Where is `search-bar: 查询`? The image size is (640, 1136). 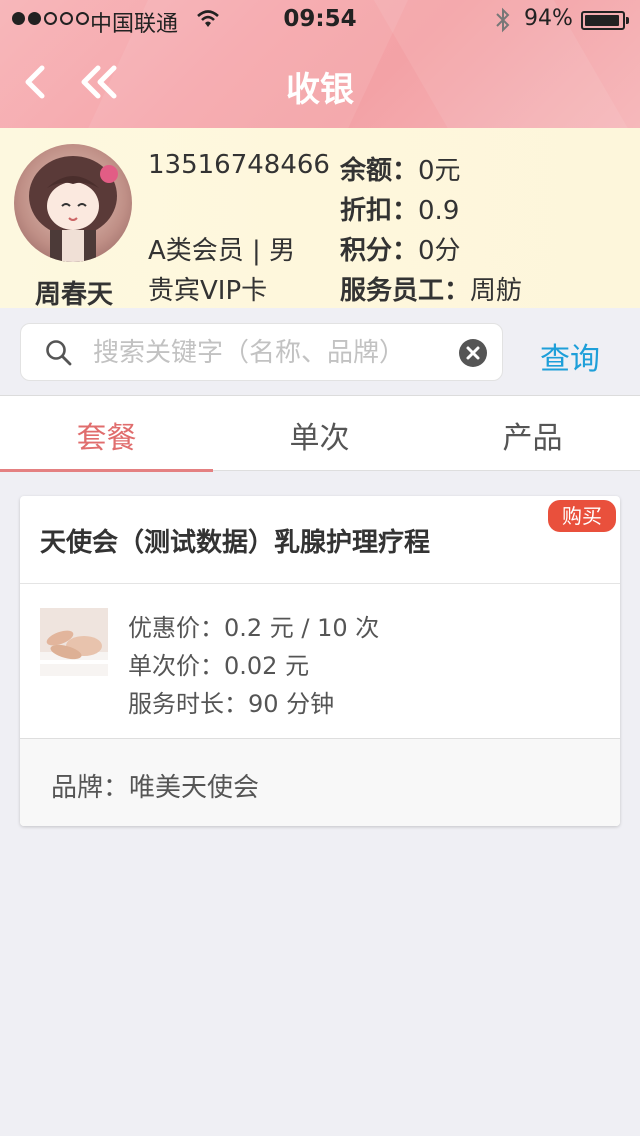 search-bar: 查询 is located at coordinates (320, 352).